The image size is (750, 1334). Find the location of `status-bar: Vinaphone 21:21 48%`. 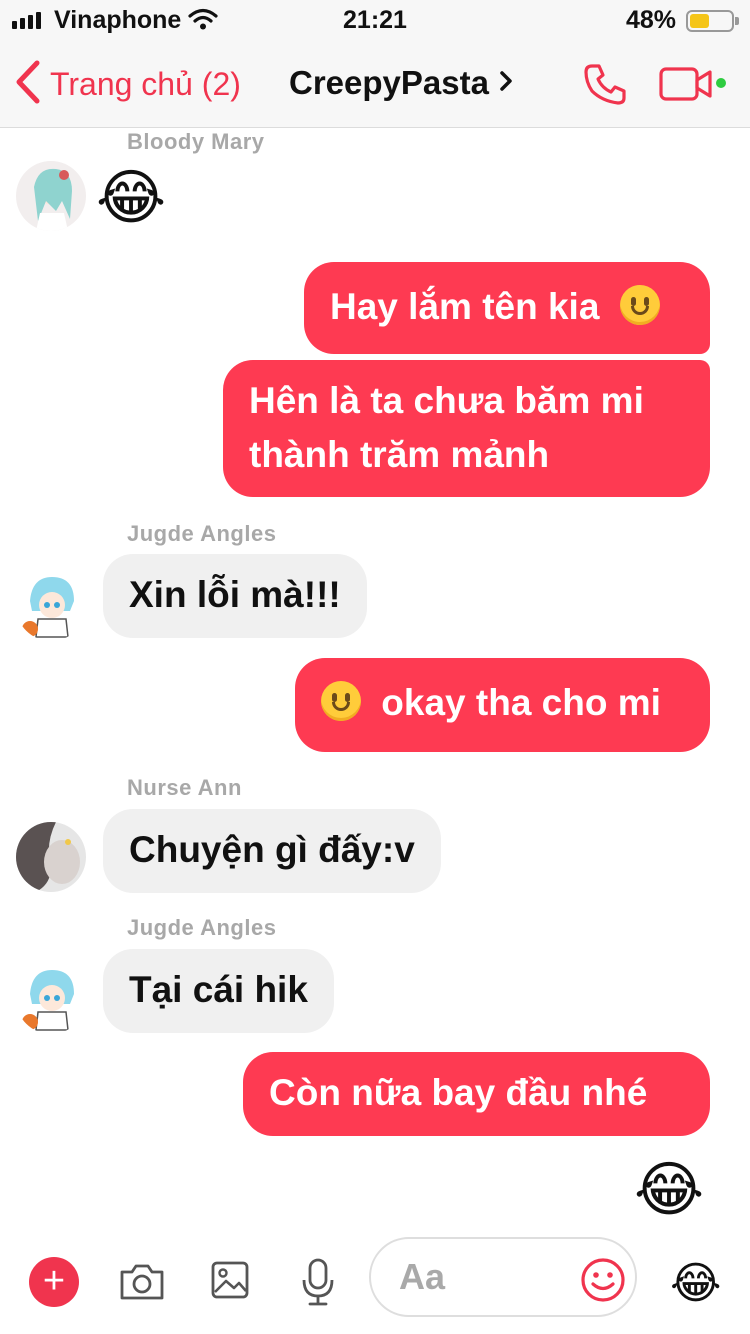

status-bar: Vinaphone 21:21 48% is located at coordinates (375, 20).